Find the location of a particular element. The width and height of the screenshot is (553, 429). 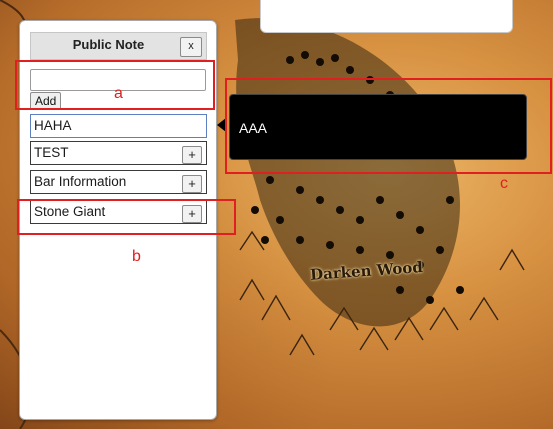

annotation-box-b is located at coordinates (126, 217).